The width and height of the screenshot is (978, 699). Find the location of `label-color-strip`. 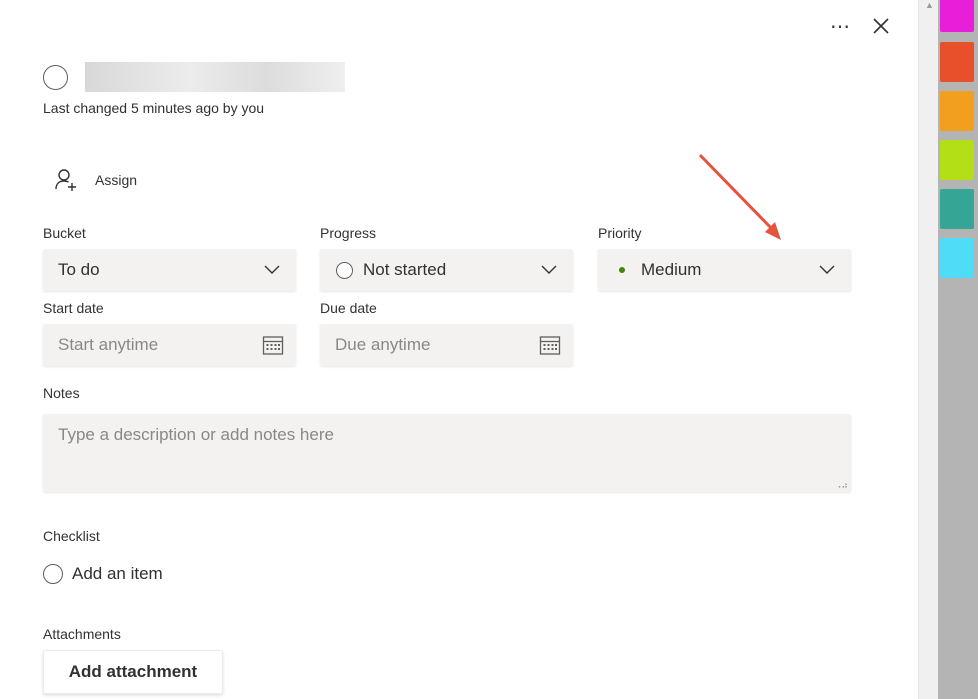

label-color-strip is located at coordinates (958, 349).